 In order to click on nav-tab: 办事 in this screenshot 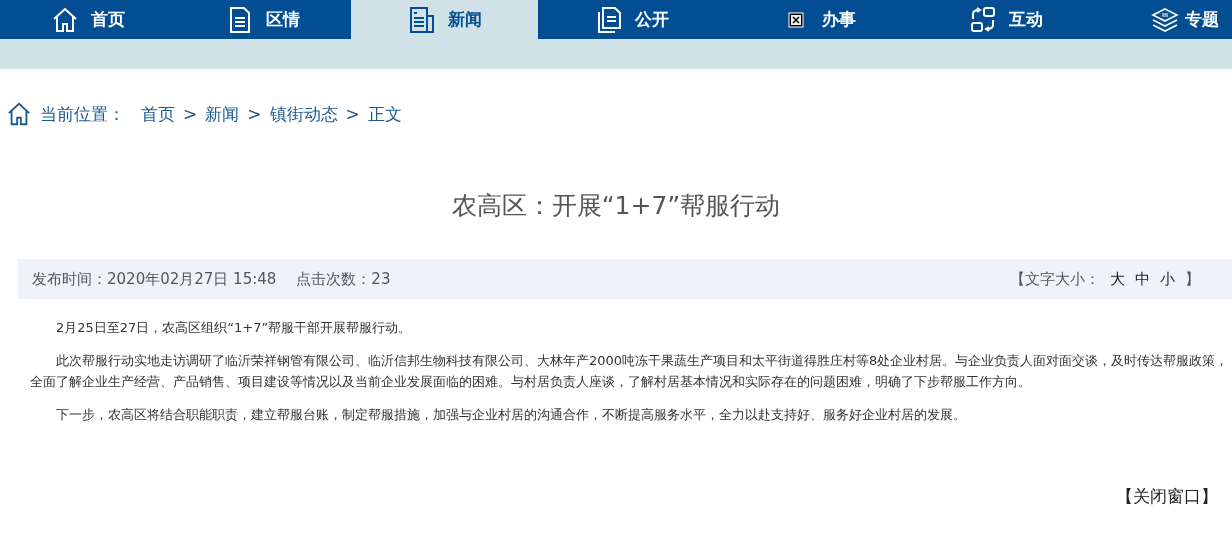, I will do `click(818, 19)`.